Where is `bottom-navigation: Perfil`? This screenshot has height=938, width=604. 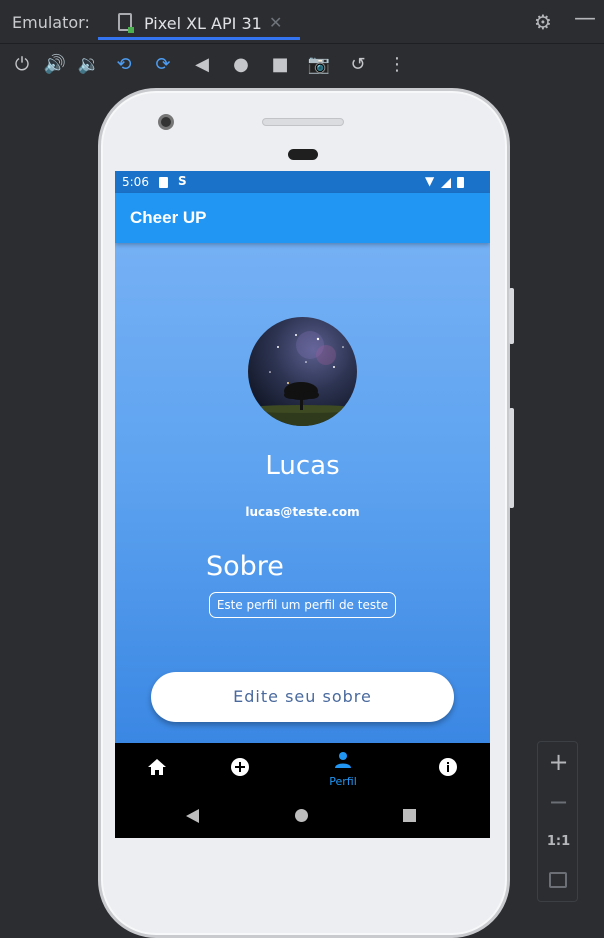 bottom-navigation: Perfil is located at coordinates (302, 768).